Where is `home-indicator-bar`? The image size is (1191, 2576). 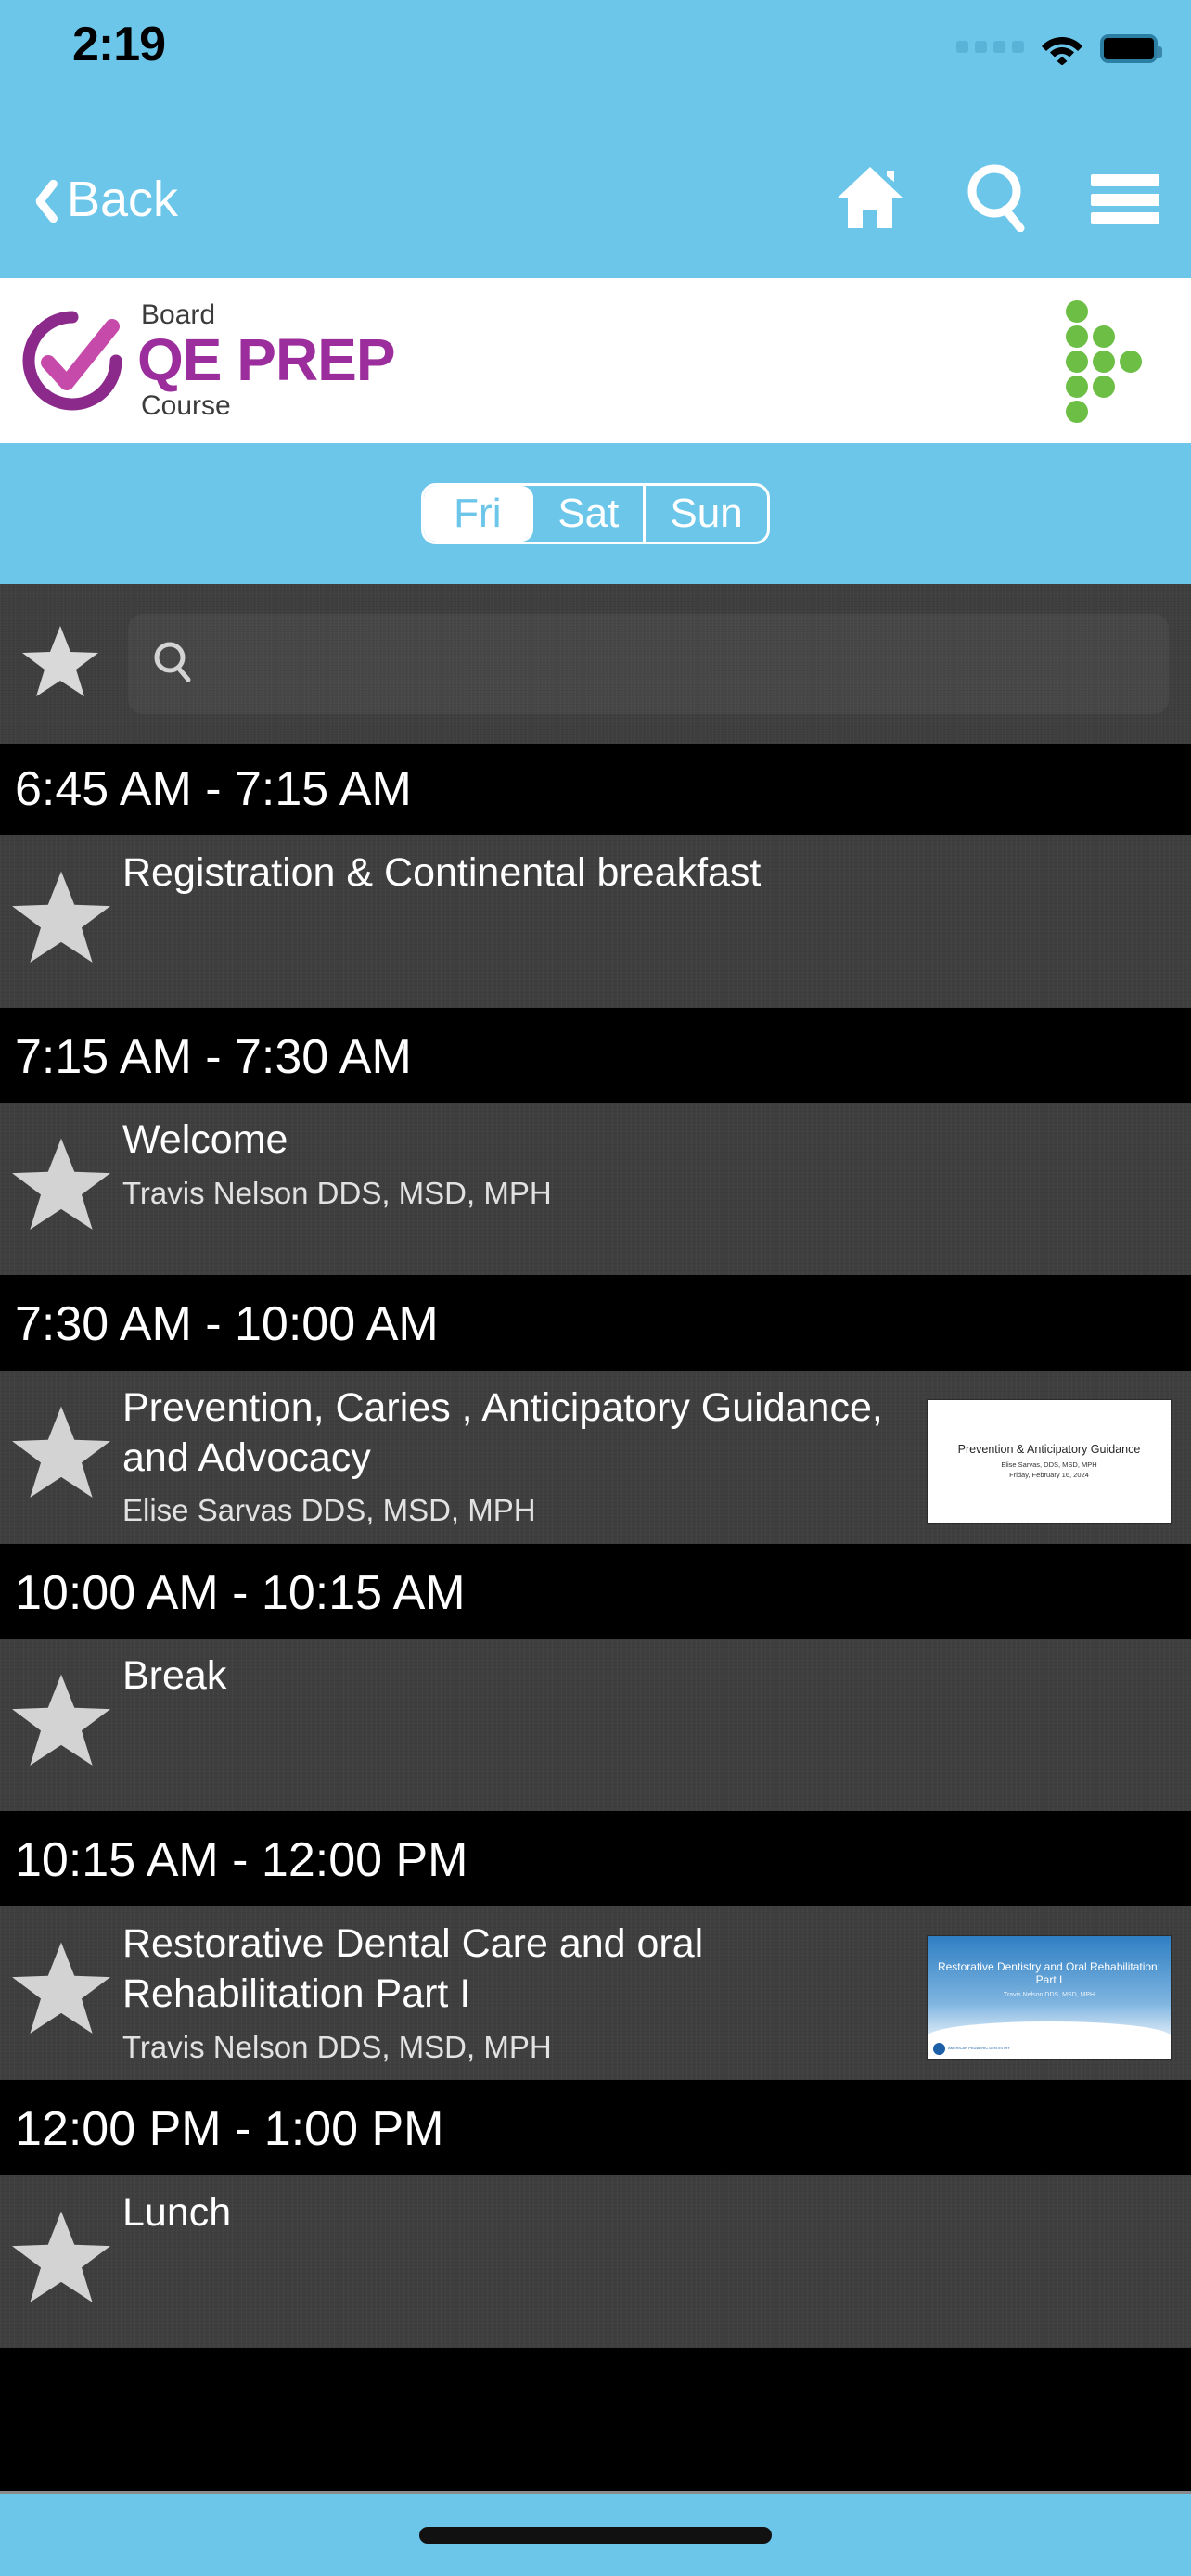 home-indicator-bar is located at coordinates (595, 2533).